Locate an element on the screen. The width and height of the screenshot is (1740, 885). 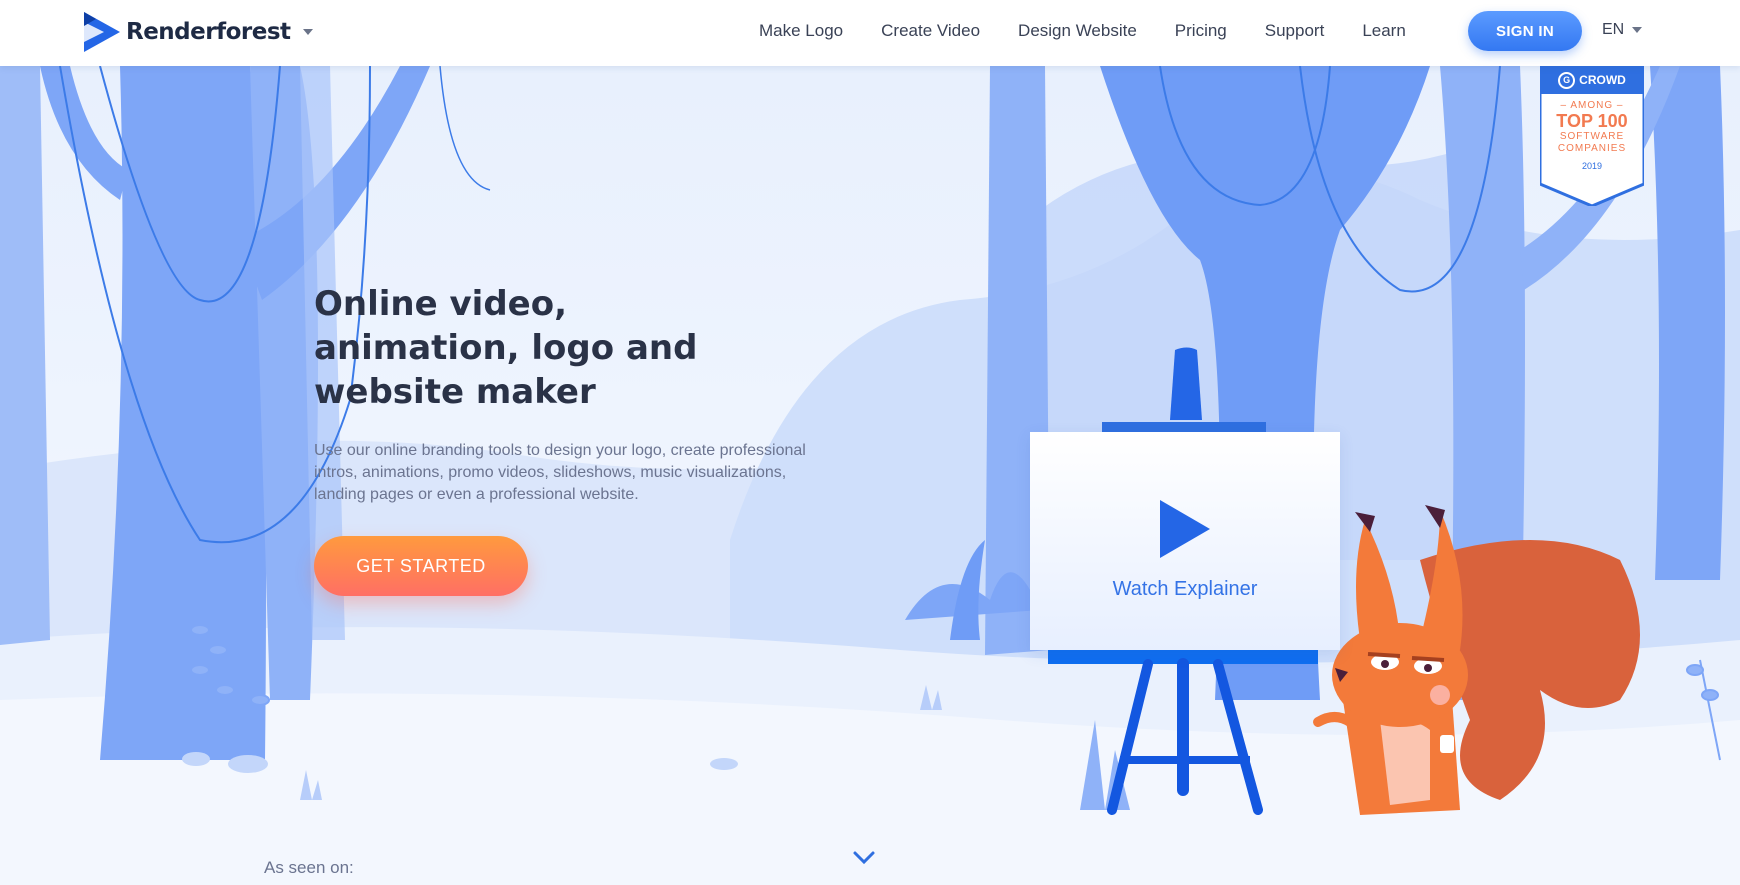
hero-title-line: Online video, is located at coordinates (441, 304).